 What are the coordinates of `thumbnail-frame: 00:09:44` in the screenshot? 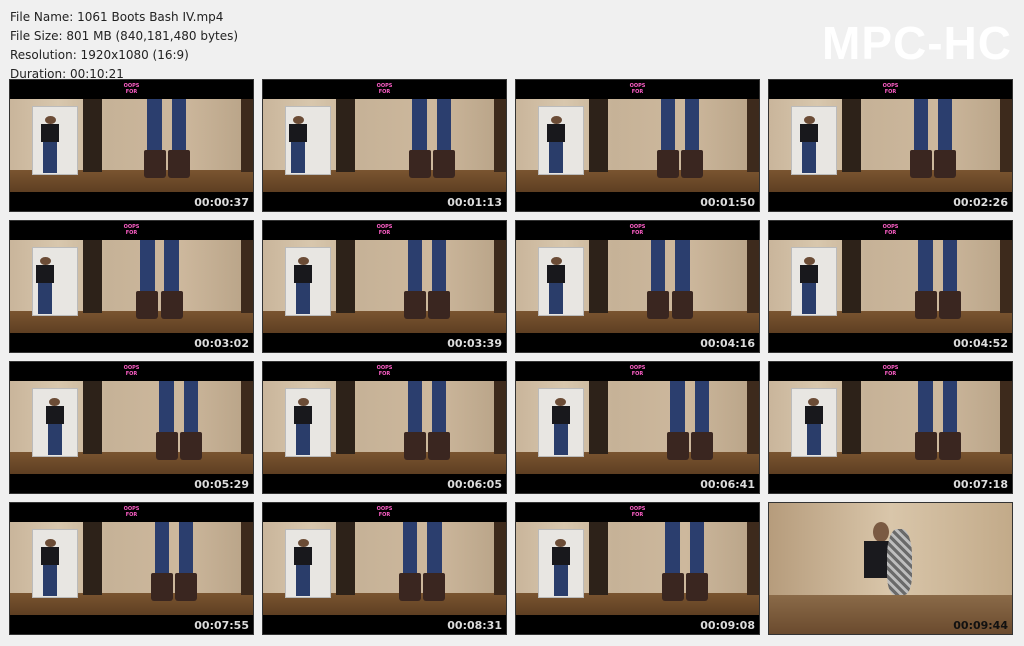 It's located at (890, 568).